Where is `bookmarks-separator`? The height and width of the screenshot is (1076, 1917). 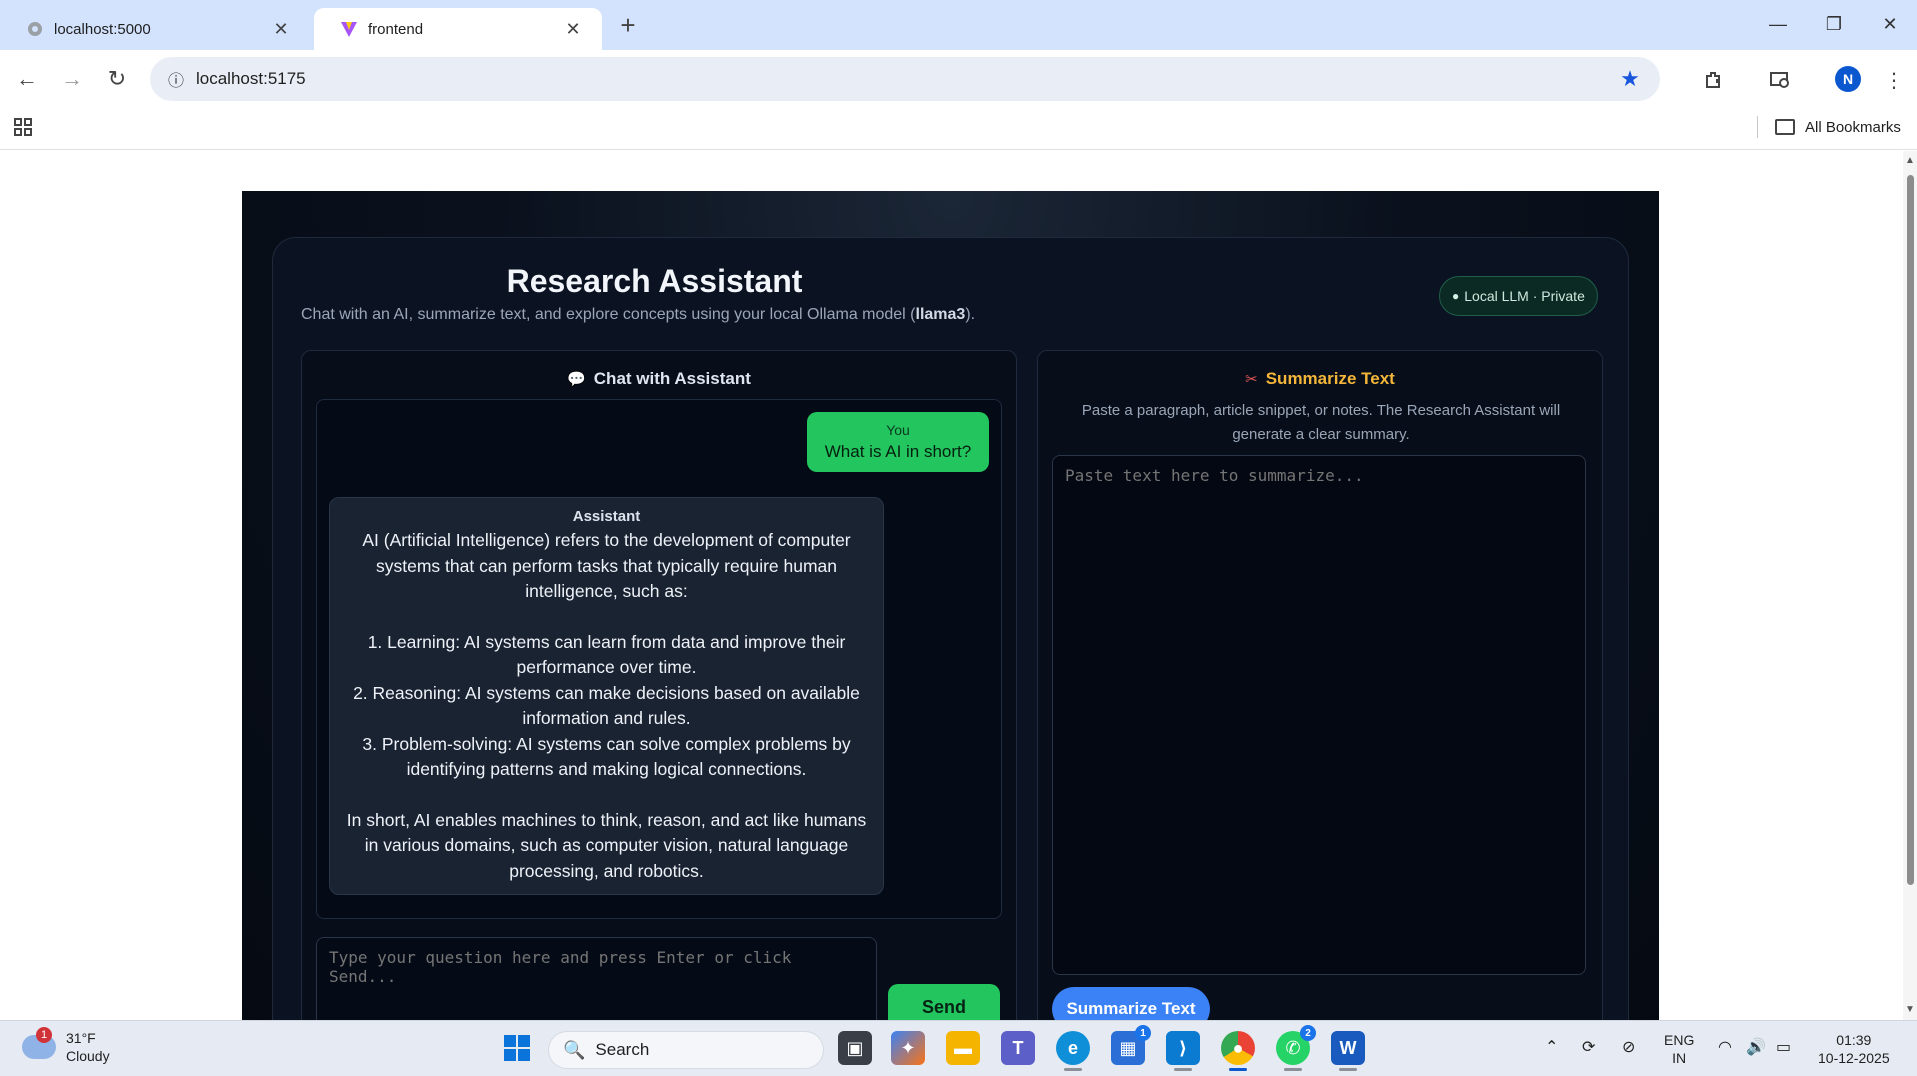 bookmarks-separator is located at coordinates (1757, 127).